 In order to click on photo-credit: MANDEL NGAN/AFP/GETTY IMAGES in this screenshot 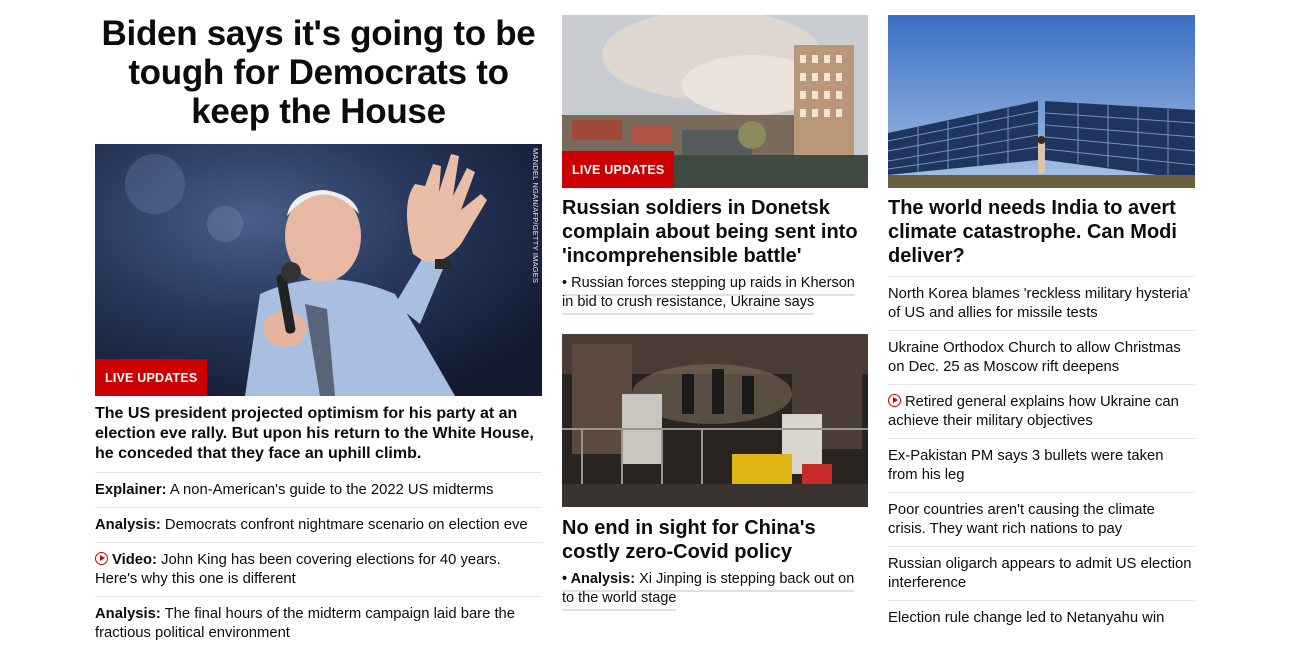, I will do `click(535, 216)`.